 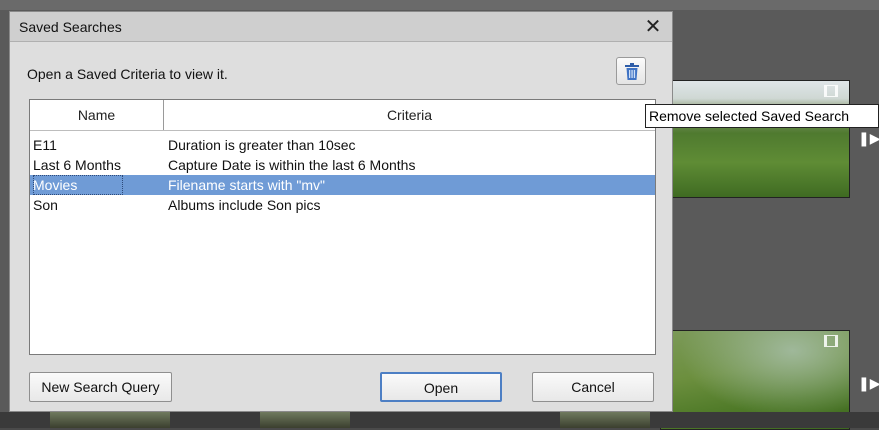 I want to click on item-name: Last 6 Months, so click(x=77, y=165).